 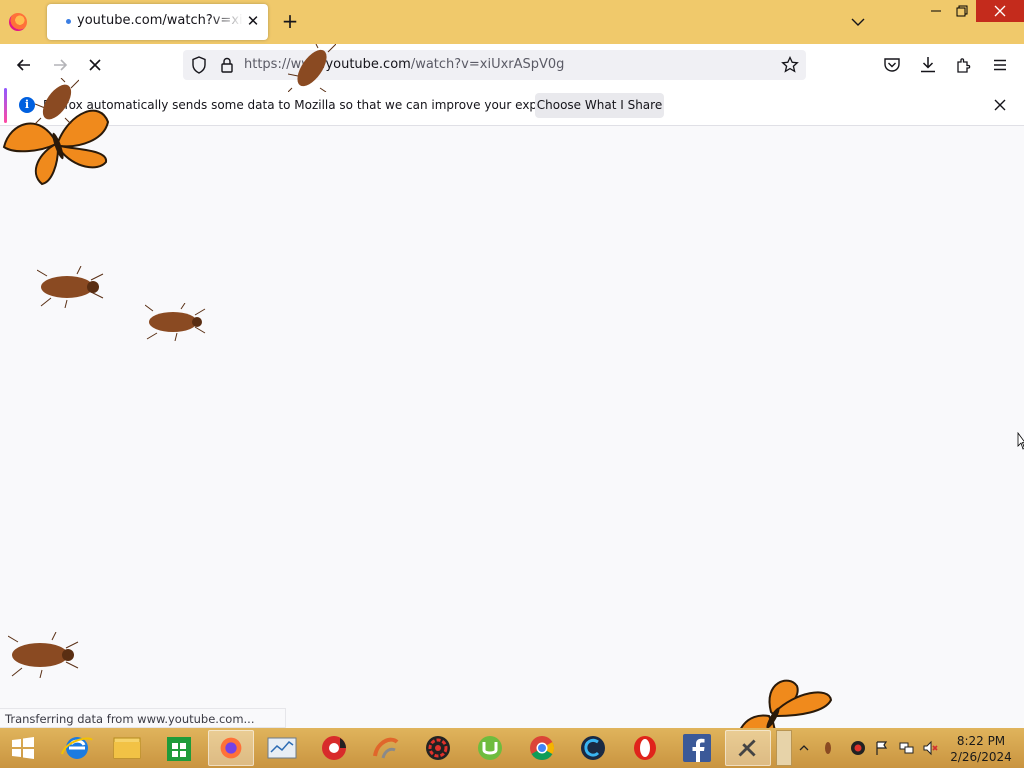 What do you see at coordinates (199, 65) in the screenshot?
I see `tracking-shield-icon` at bounding box center [199, 65].